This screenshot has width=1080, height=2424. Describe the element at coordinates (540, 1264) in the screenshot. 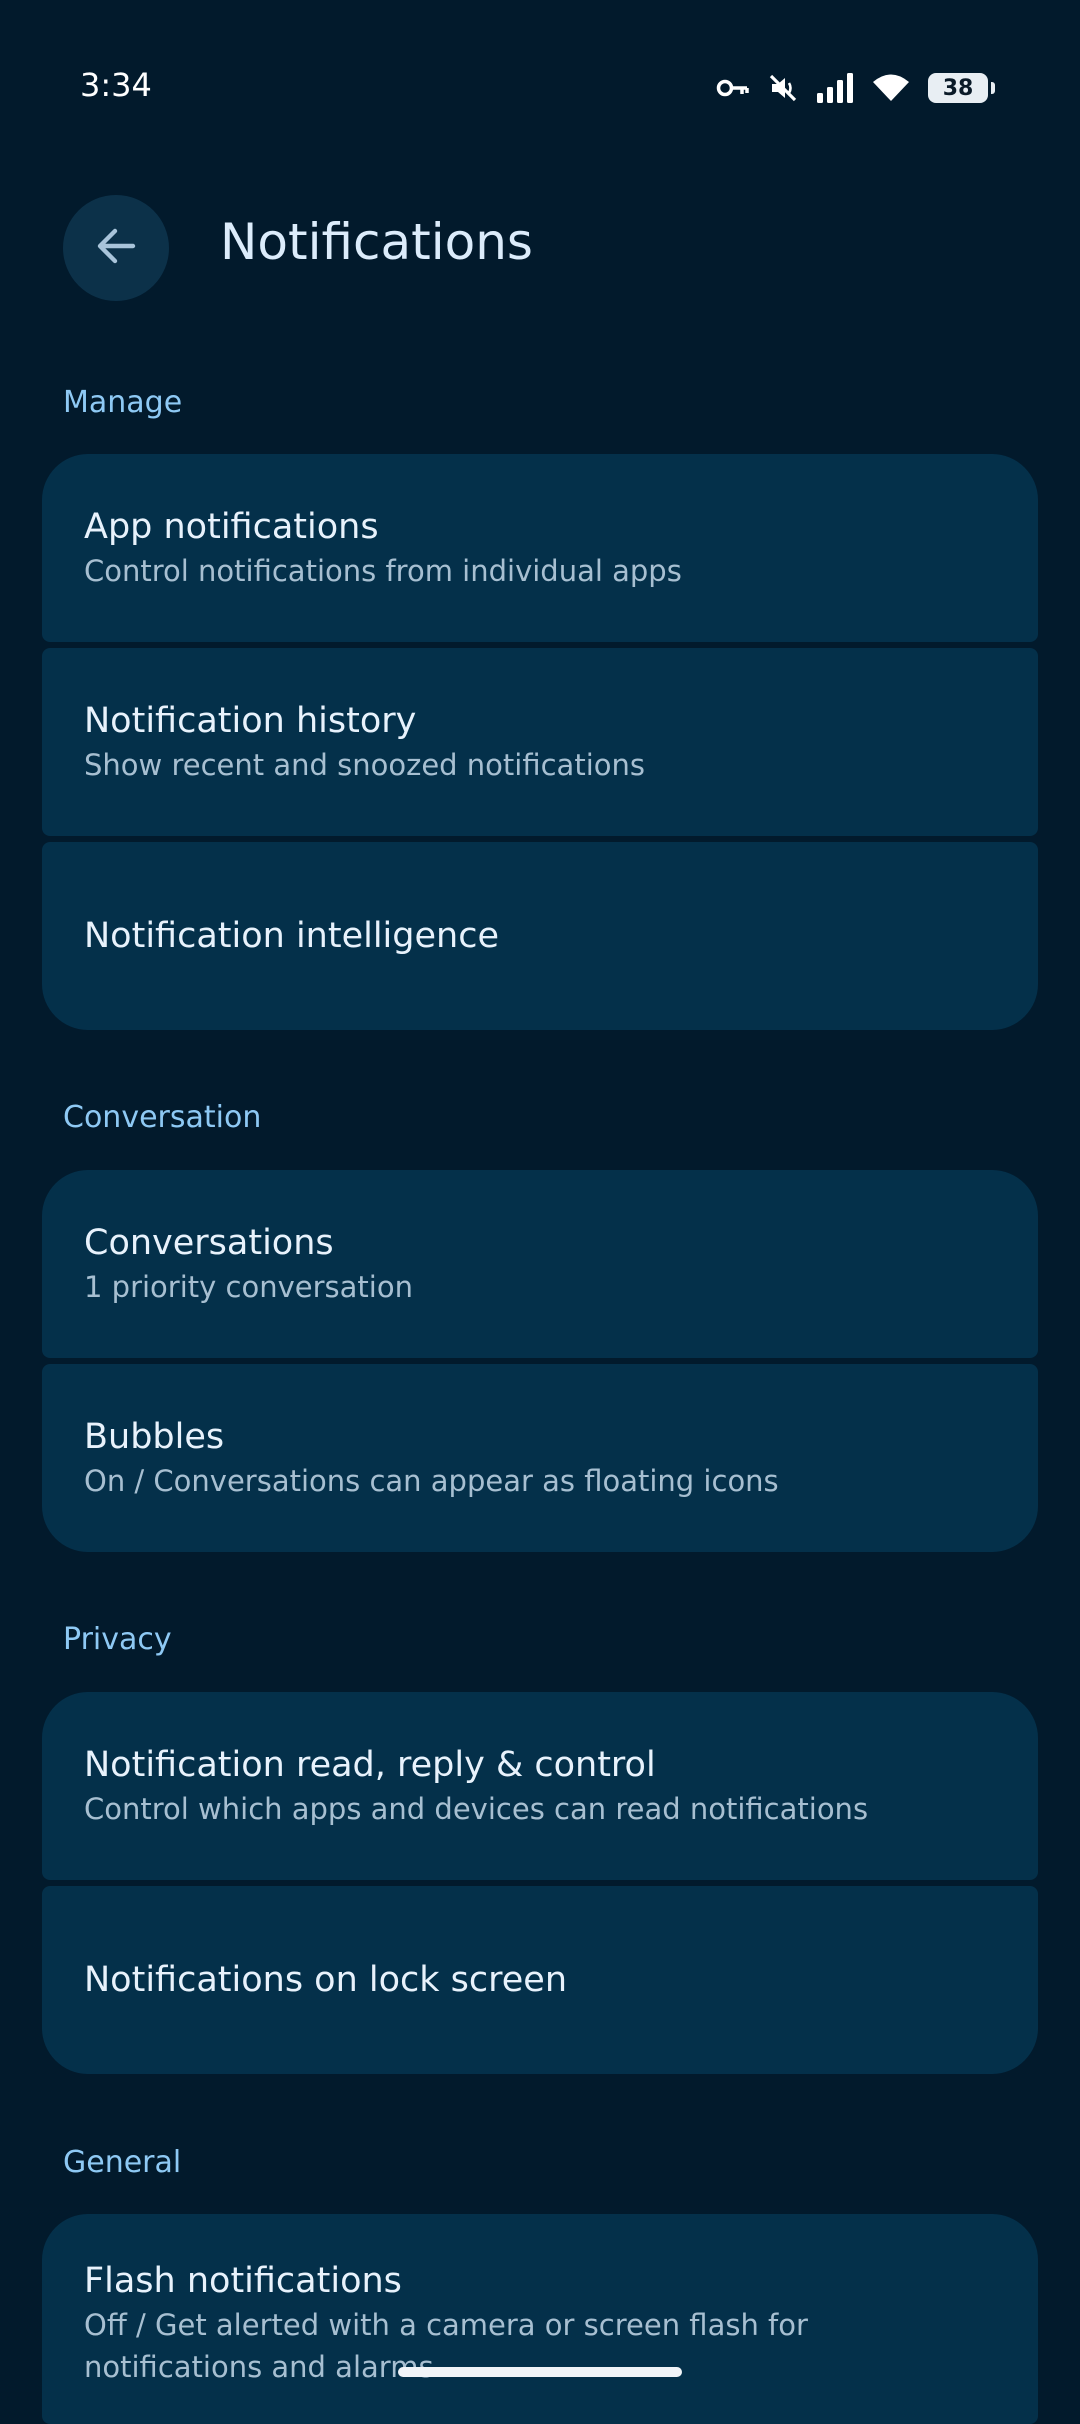

I see `setting-conversations: Conversations 1 priority conversation` at that location.